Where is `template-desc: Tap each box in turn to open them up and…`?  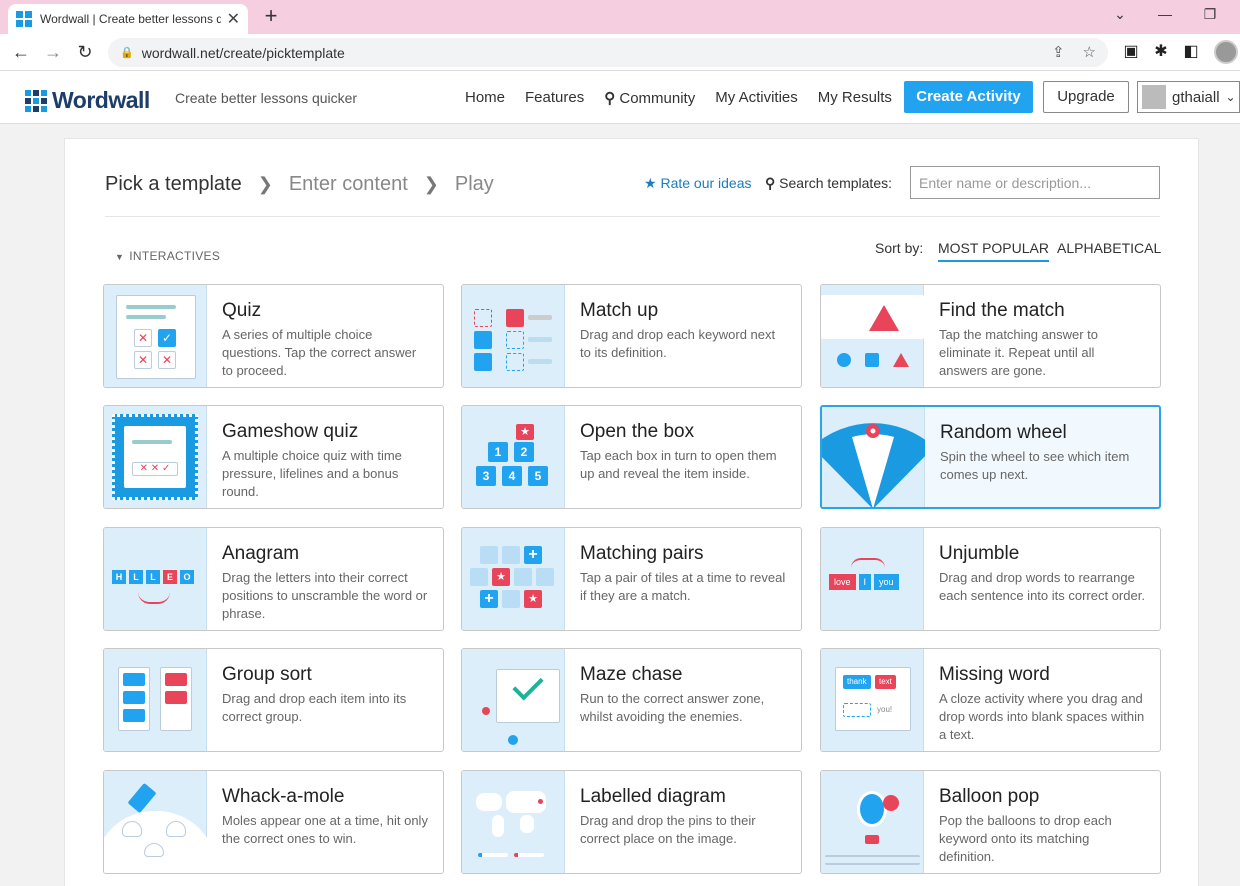
template-desc: Tap each box in turn to open them up and… is located at coordinates (678, 464).